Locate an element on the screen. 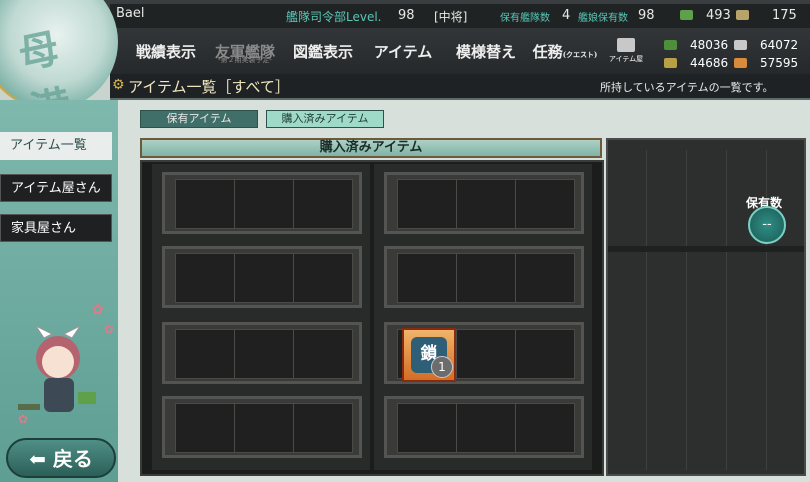  character-body is located at coordinates (59, 395).